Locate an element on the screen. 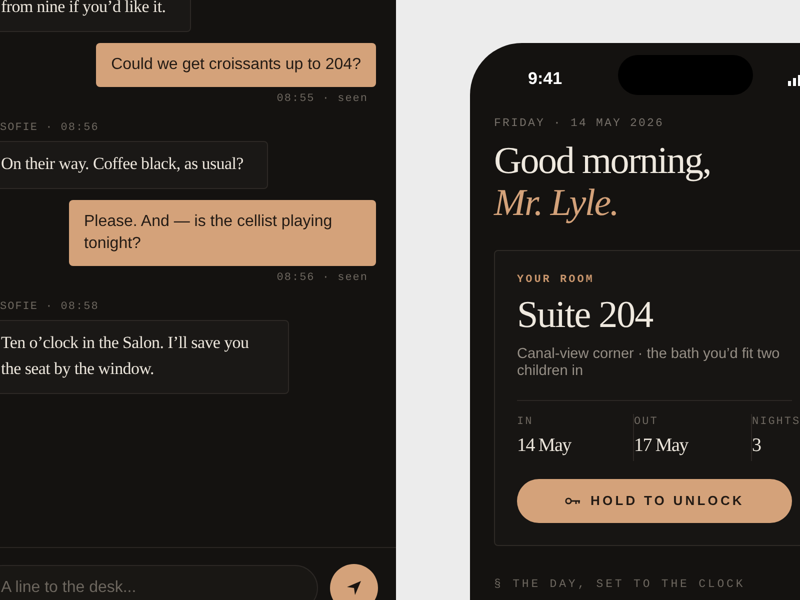 The image size is (800, 600). section-heading: § THE DAY, SET TO THE CLOCK is located at coordinates (620, 584).